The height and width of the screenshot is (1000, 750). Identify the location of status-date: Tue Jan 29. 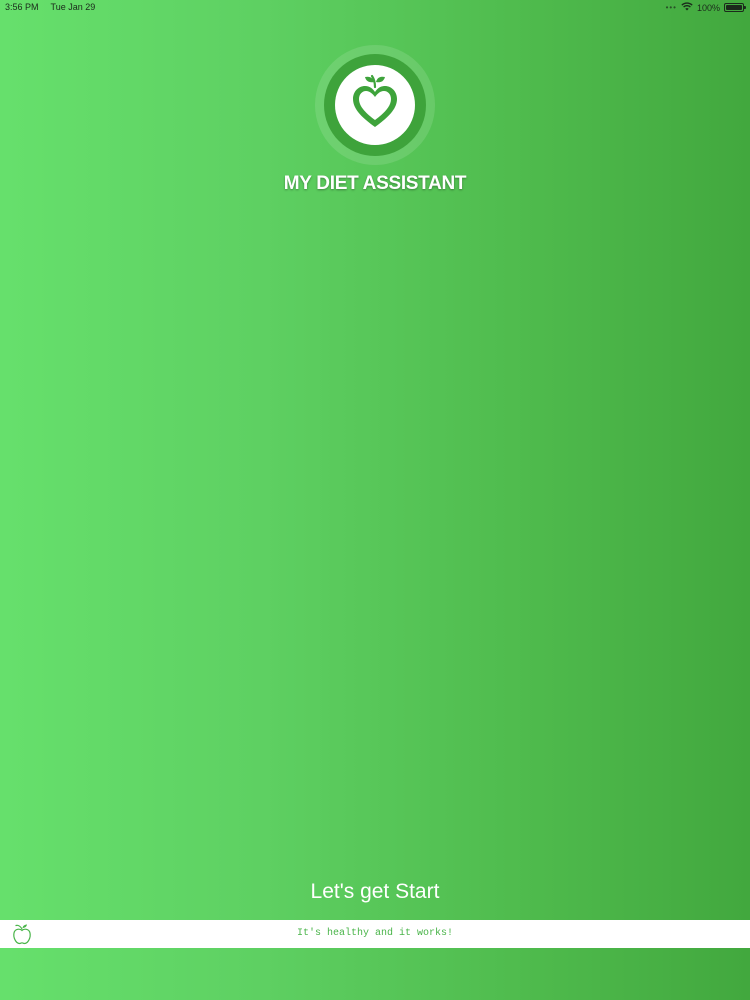
(73, 7).